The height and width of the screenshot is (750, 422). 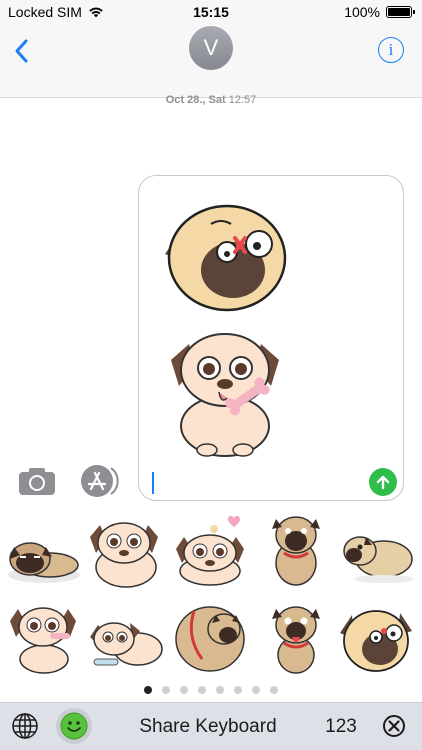 What do you see at coordinates (377, 554) in the screenshot?
I see `sticker-pug-side` at bounding box center [377, 554].